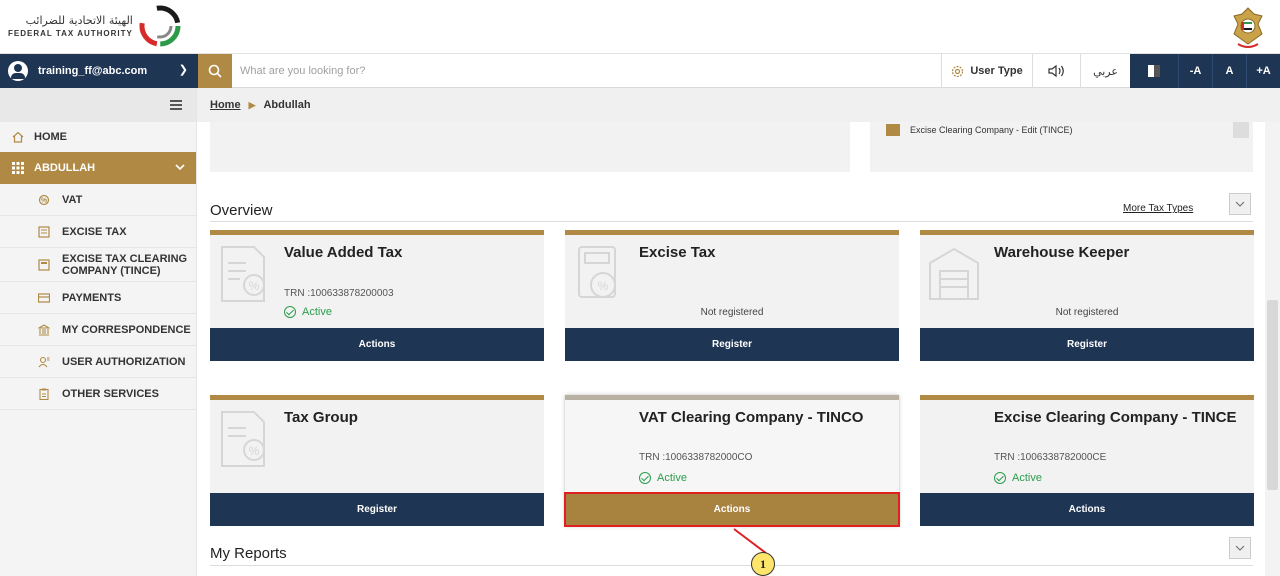 The height and width of the screenshot is (576, 1280). What do you see at coordinates (225, 105) in the screenshot?
I see `breadcrumb-home-link: Home` at bounding box center [225, 105].